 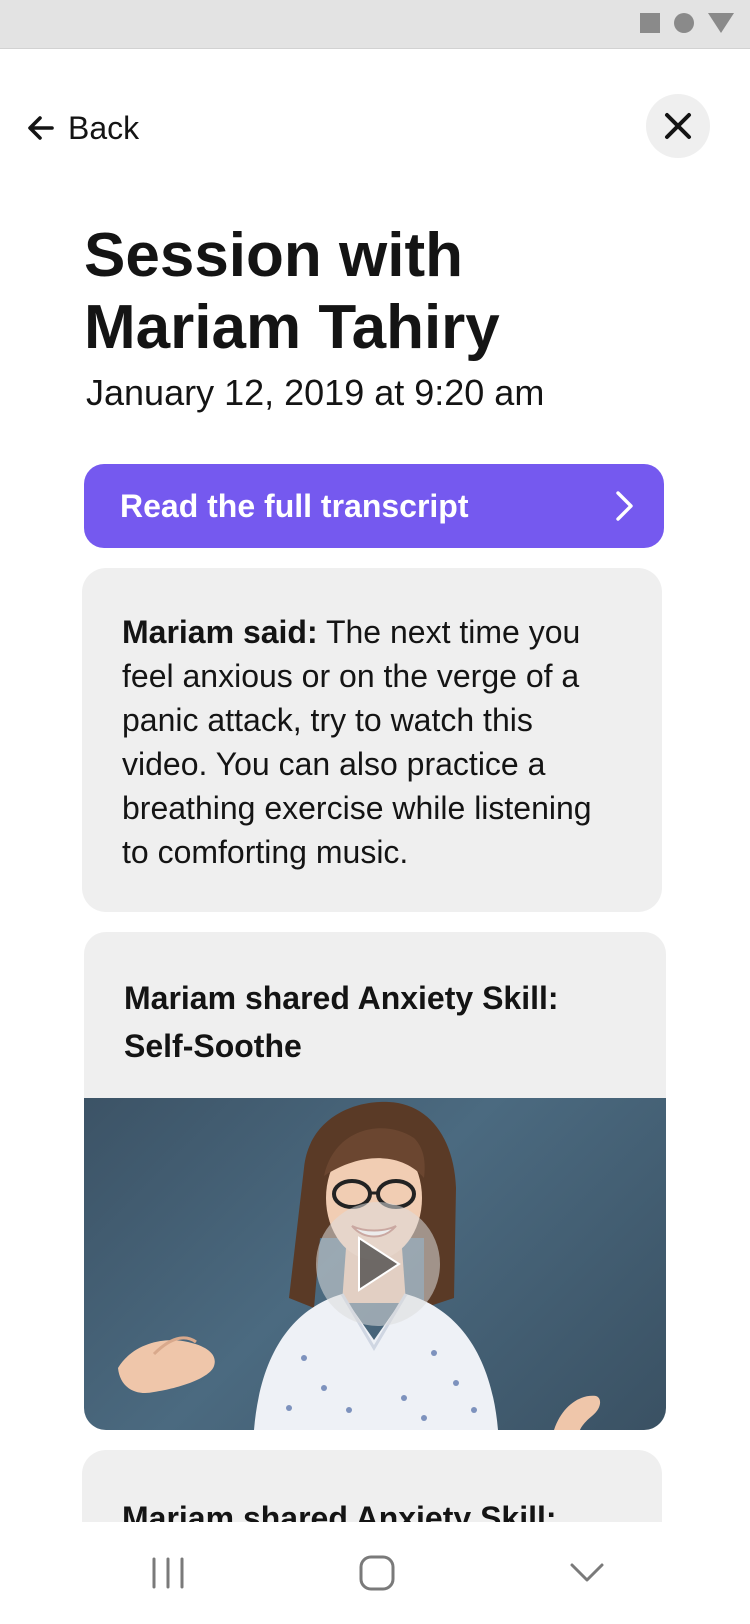 I want to click on read-transcript-button: Read the full transcript, so click(x=374, y=506).